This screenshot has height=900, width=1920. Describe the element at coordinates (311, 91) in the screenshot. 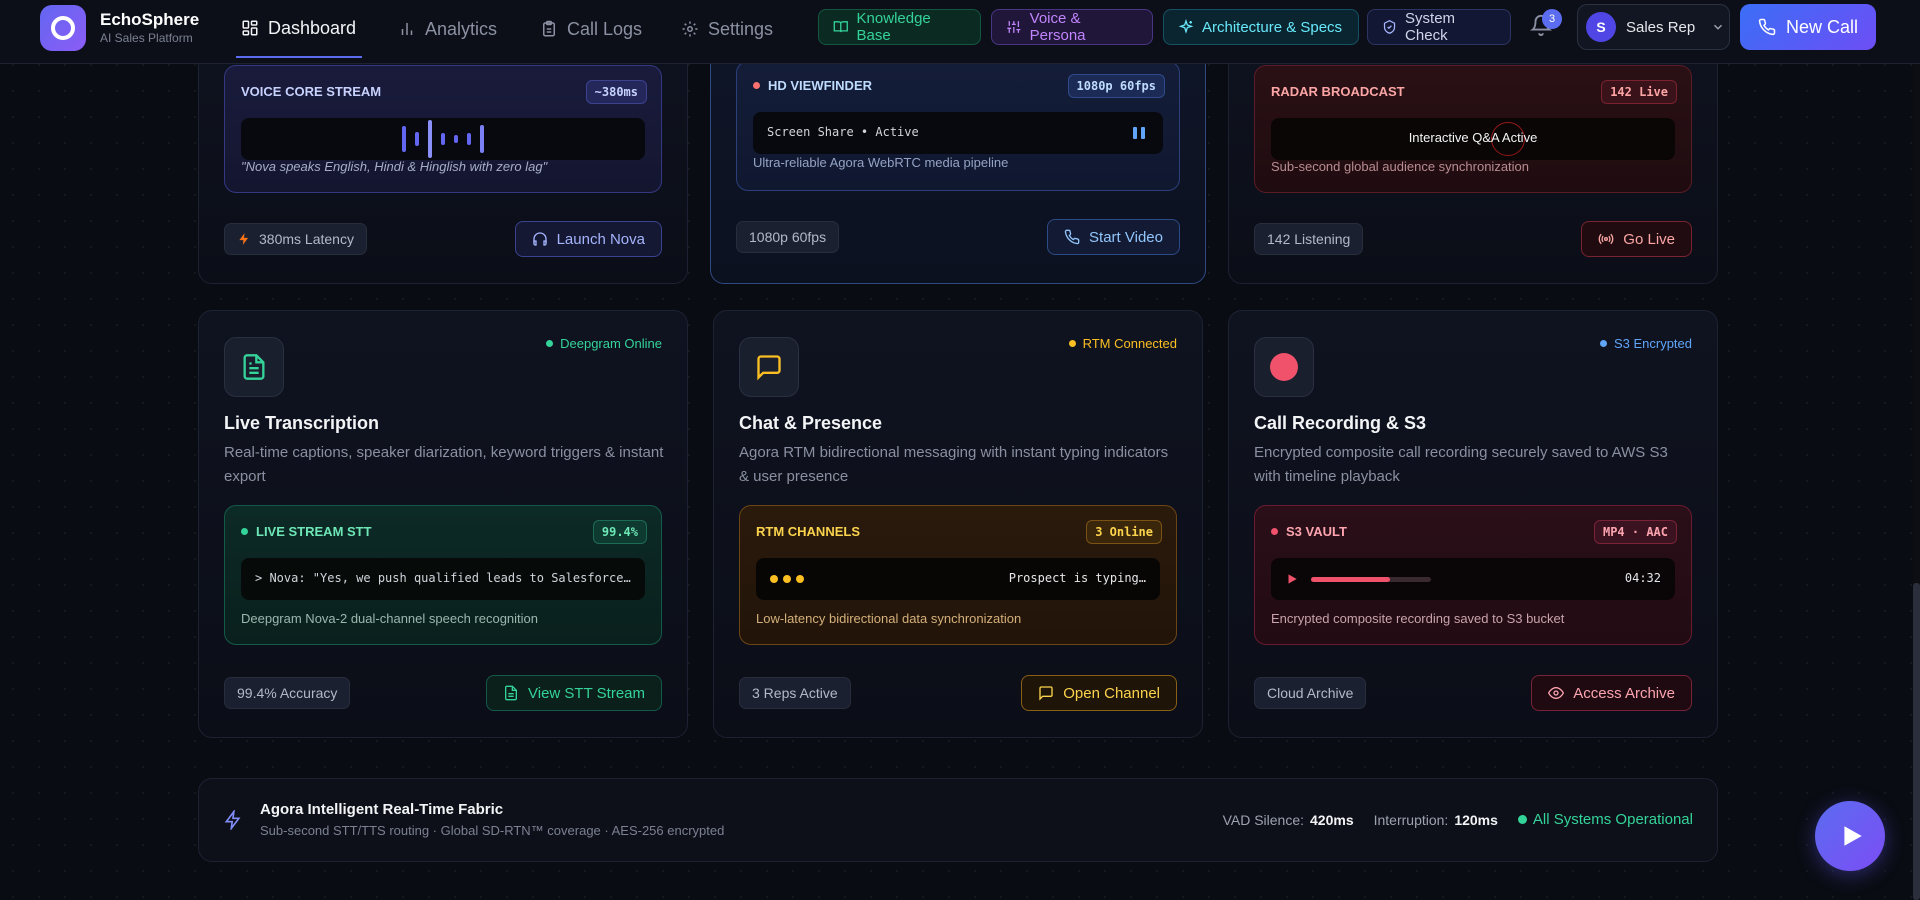

I see `inner-title-text: VOICE CORE STREAM` at that location.